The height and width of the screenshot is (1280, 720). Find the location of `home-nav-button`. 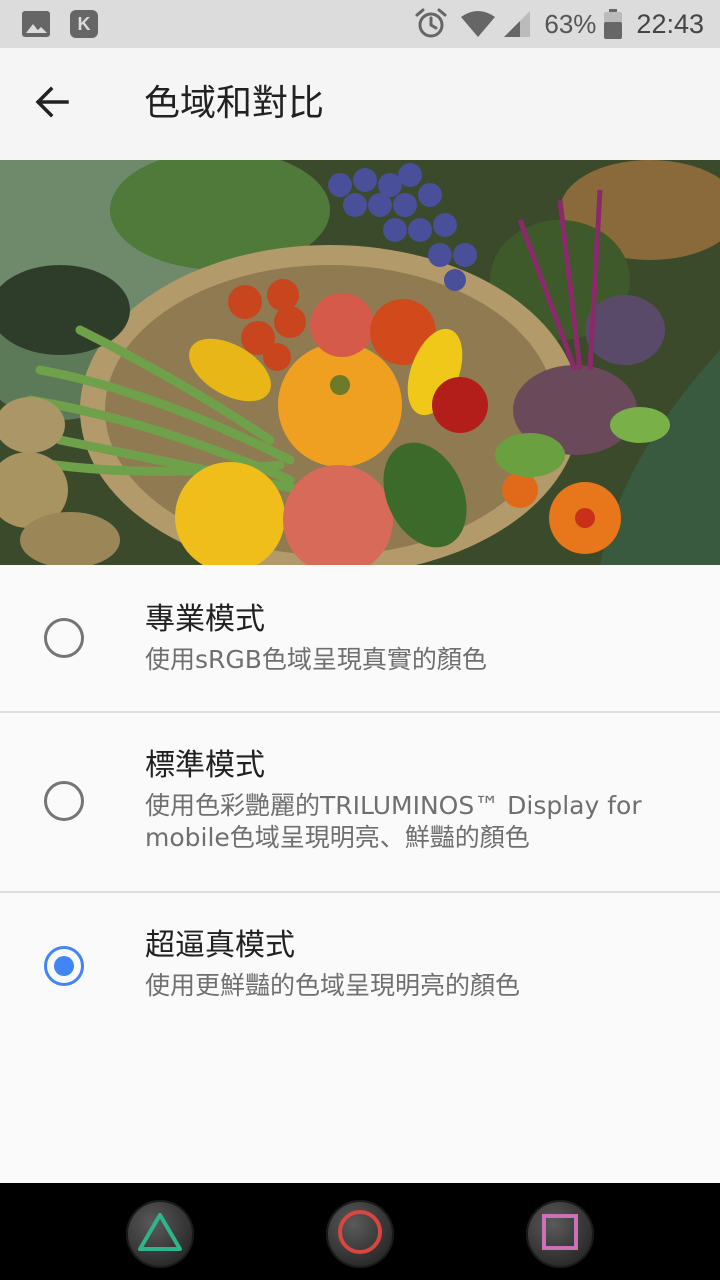

home-nav-button is located at coordinates (360, 1234).